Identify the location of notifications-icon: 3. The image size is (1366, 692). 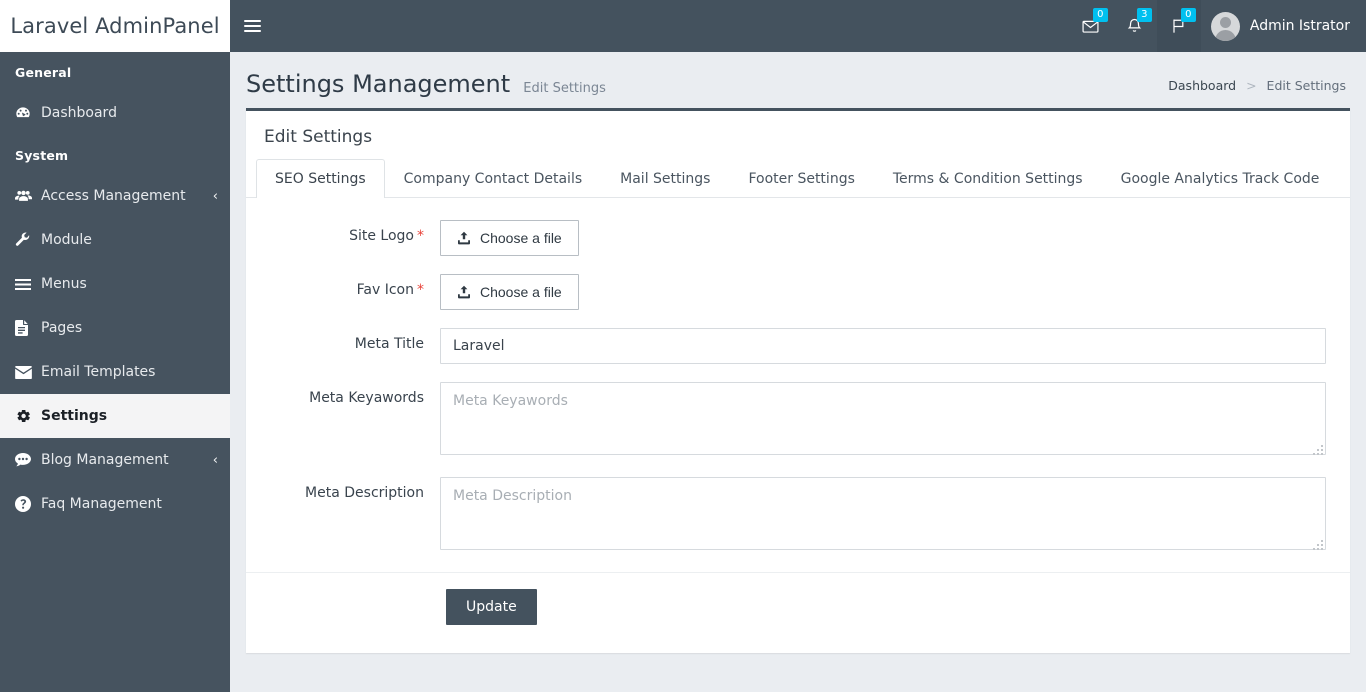
(1135, 26).